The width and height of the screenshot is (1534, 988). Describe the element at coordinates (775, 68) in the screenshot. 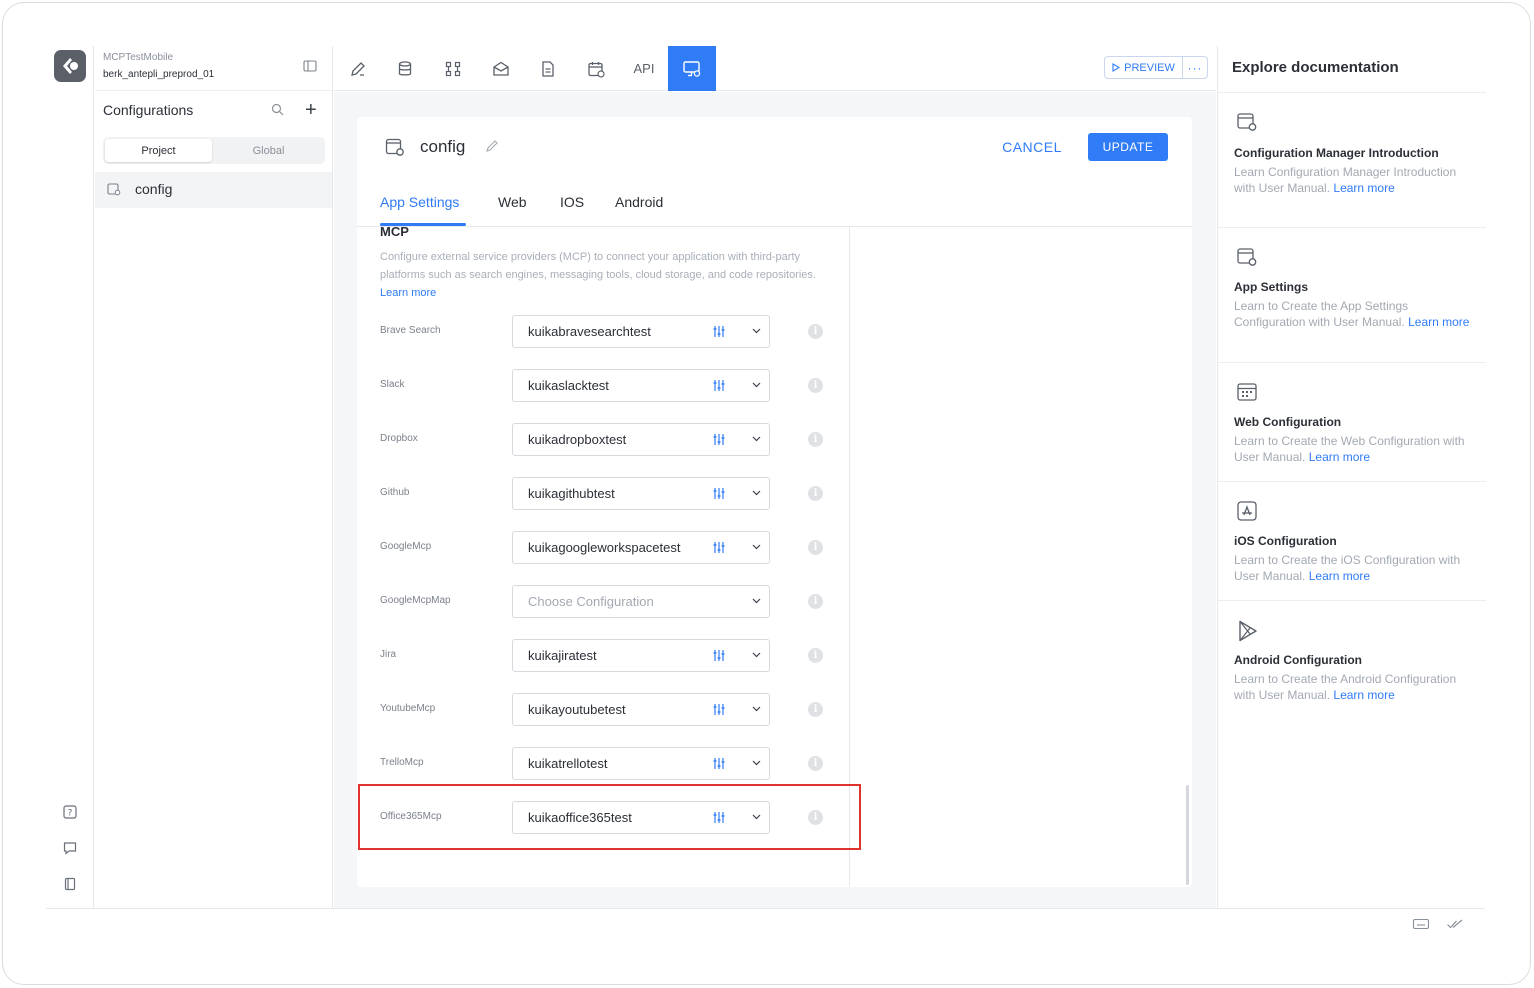

I see `top-toolbar: API PREVIEW ···` at that location.